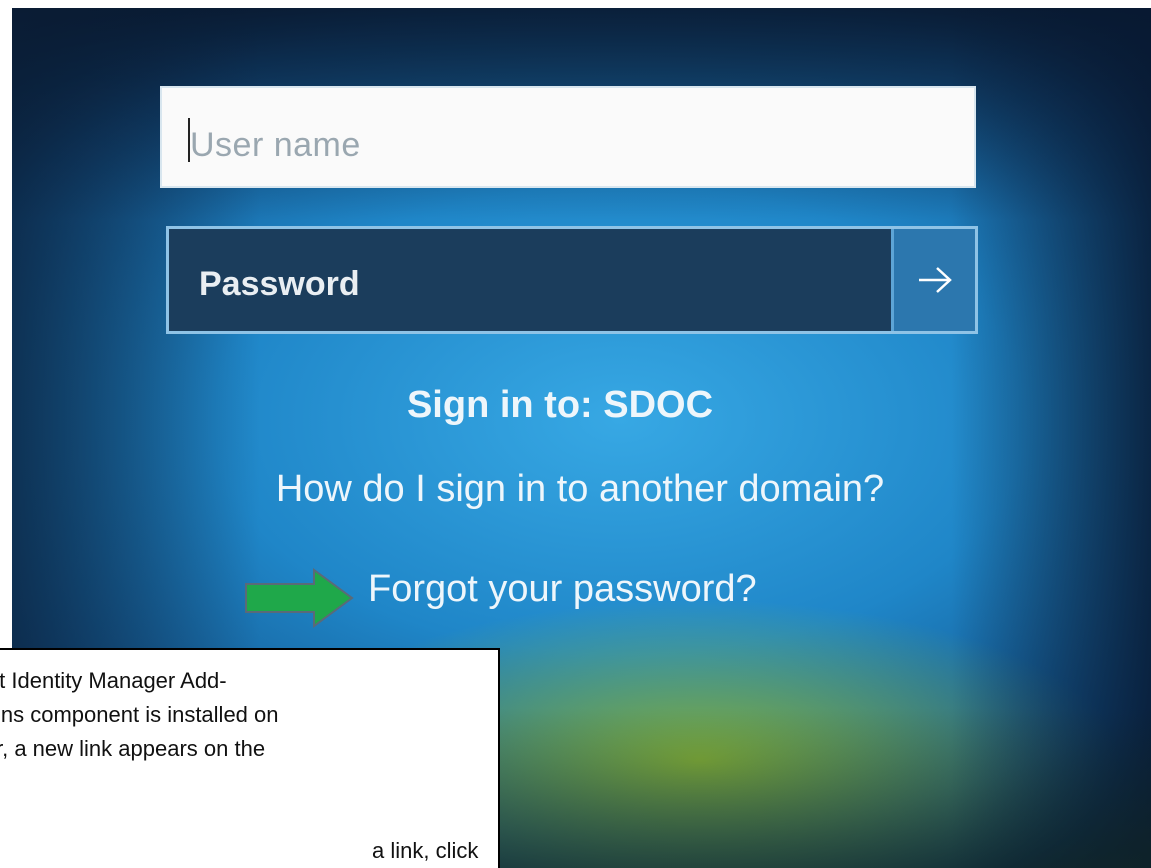 The image size is (1151, 868). Describe the element at coordinates (425, 850) in the screenshot. I see `caption-line: a link, click` at that location.